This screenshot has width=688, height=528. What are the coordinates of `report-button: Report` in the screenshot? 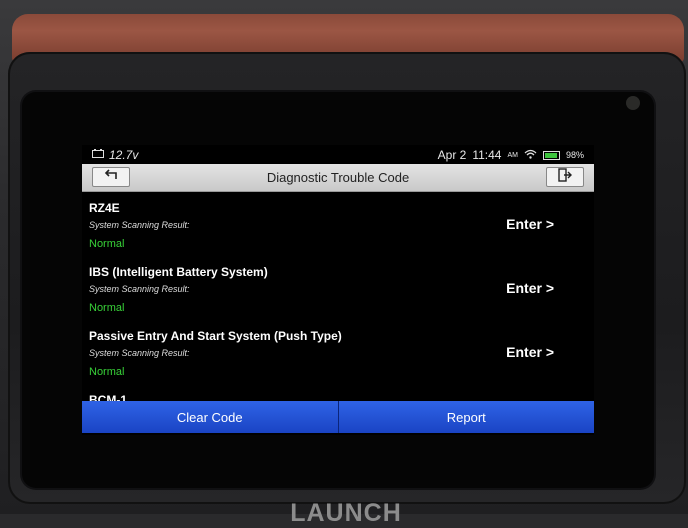 It's located at (465, 417).